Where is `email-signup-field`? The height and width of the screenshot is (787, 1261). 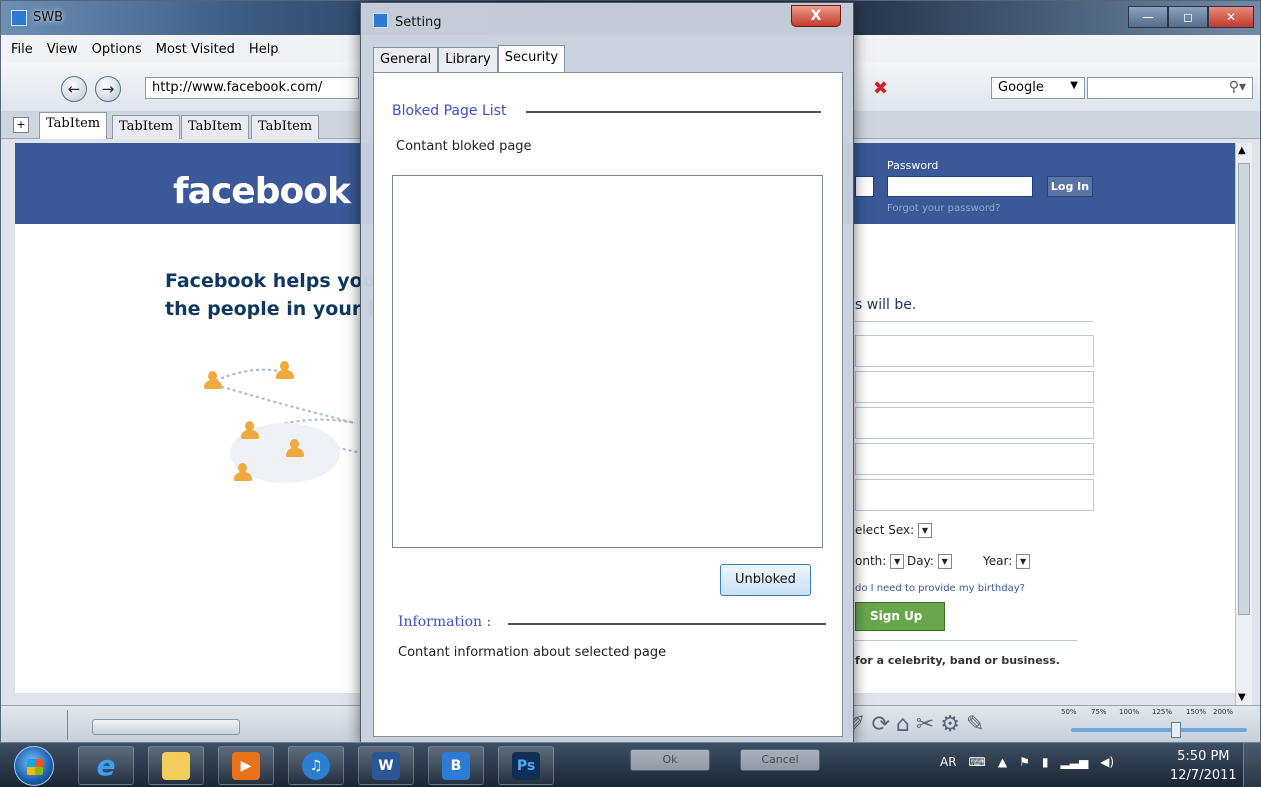
email-signup-field is located at coordinates (974, 423).